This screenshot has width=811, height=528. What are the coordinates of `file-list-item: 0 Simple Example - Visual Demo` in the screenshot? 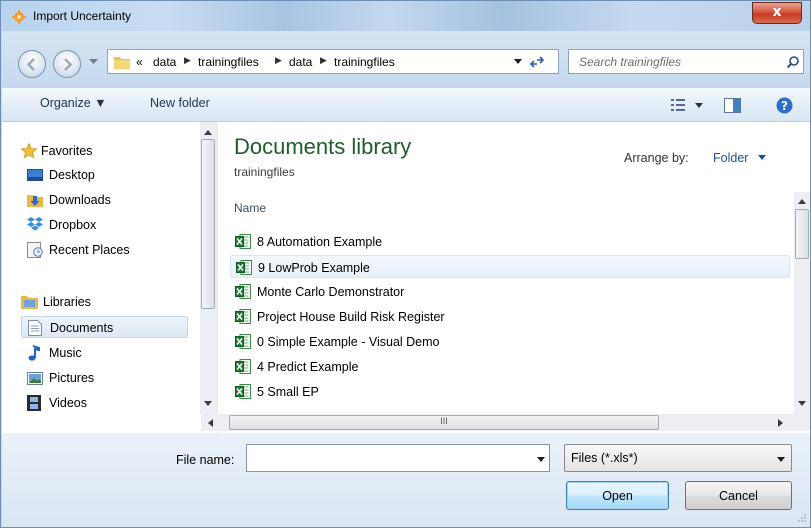 It's located at (510, 341).